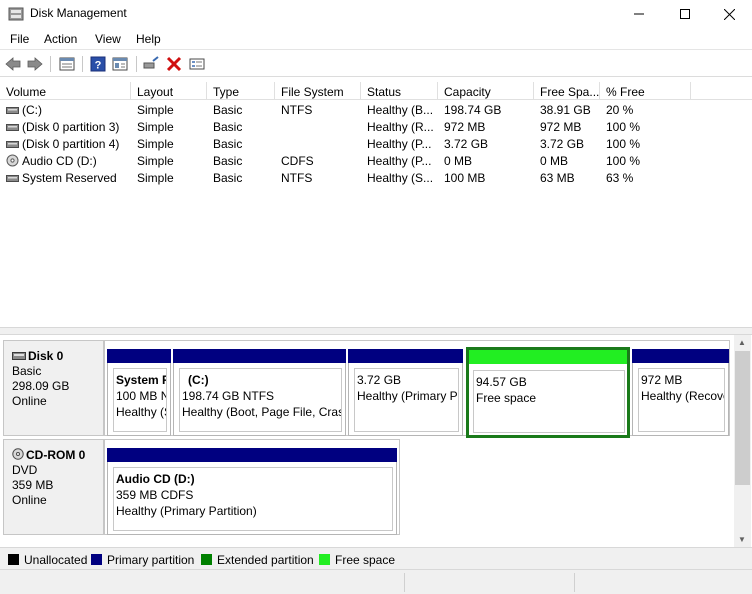 This screenshot has width=752, height=594. What do you see at coordinates (46, 356) in the screenshot?
I see `disk-name: Disk 0` at bounding box center [46, 356].